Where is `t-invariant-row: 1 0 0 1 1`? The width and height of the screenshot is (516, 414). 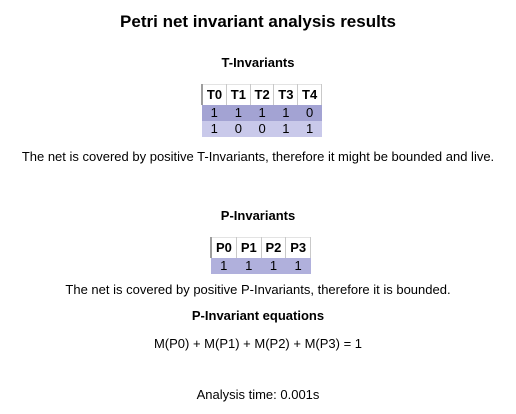 t-invariant-row: 1 0 0 1 1 is located at coordinates (262, 129).